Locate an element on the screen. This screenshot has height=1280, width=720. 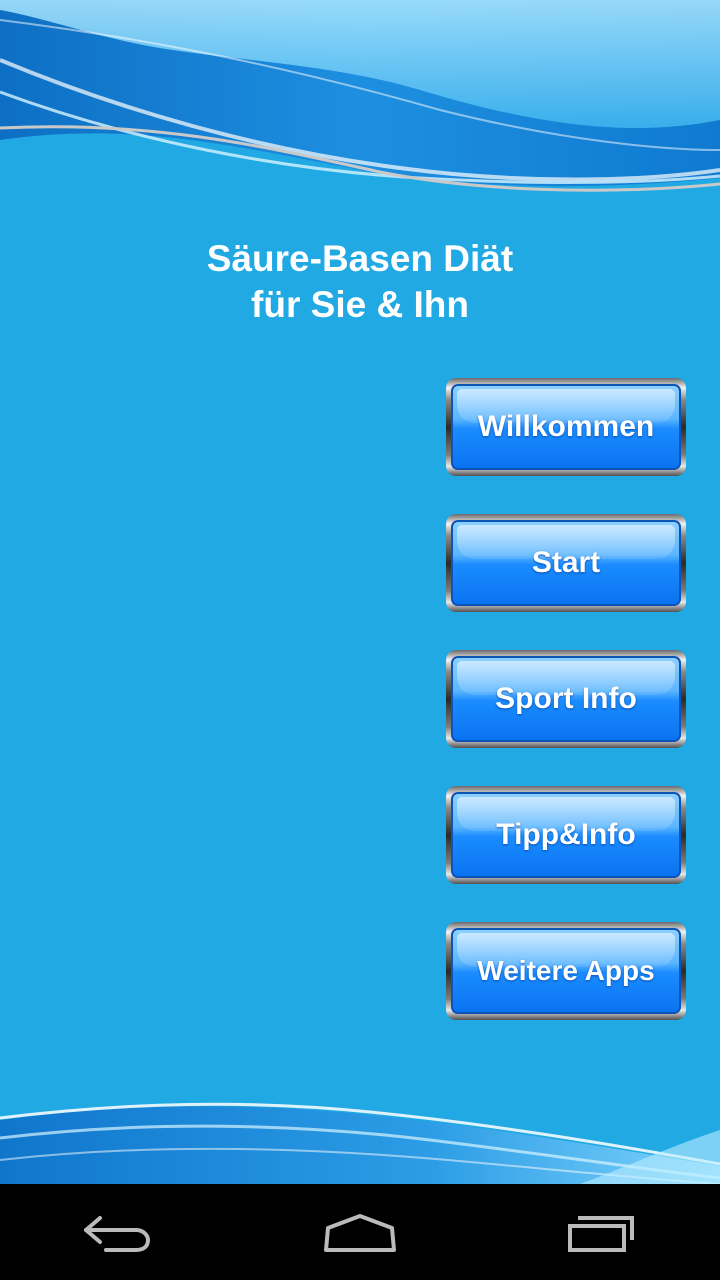
willkommen-button: Willkommen is located at coordinates (566, 427).